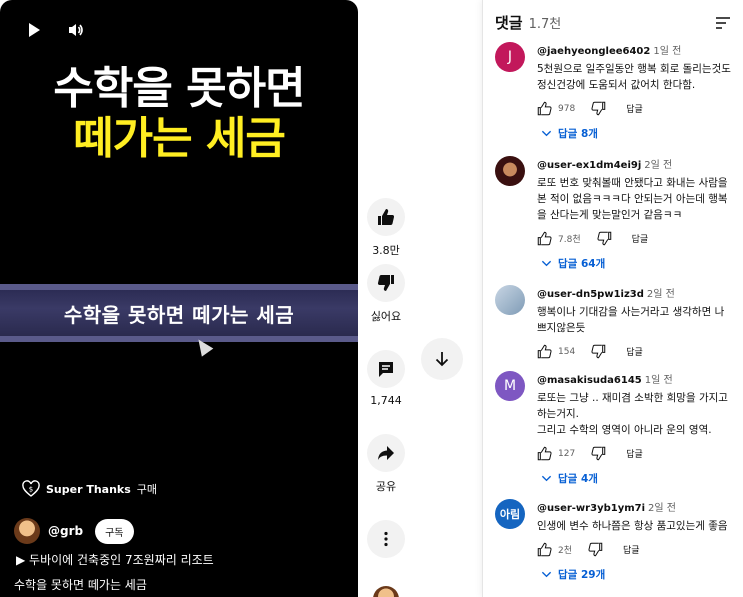 This screenshot has width=743, height=597. I want to click on caption-band-text: 수학을 못하면 떼가는 세금, so click(179, 314).